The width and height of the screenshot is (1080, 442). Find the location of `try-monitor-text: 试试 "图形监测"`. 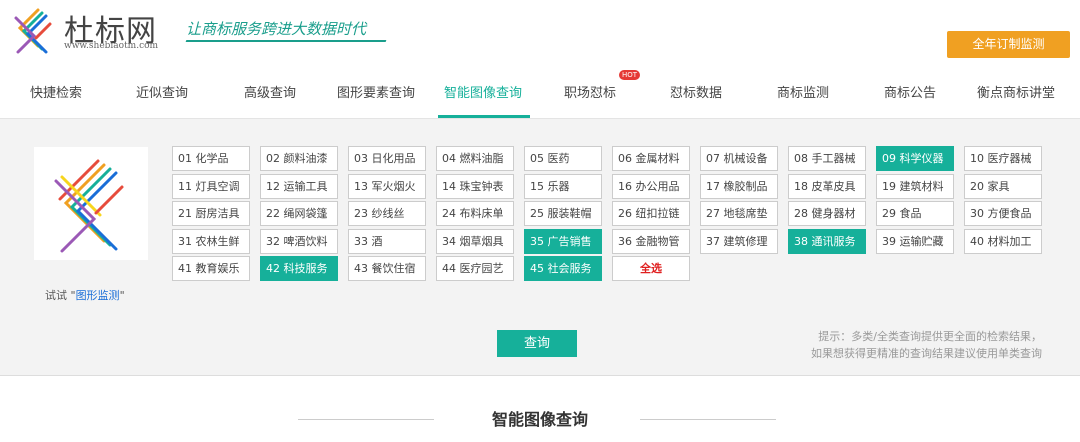

try-monitor-text: 试试 "图形监测" is located at coordinates (85, 295).